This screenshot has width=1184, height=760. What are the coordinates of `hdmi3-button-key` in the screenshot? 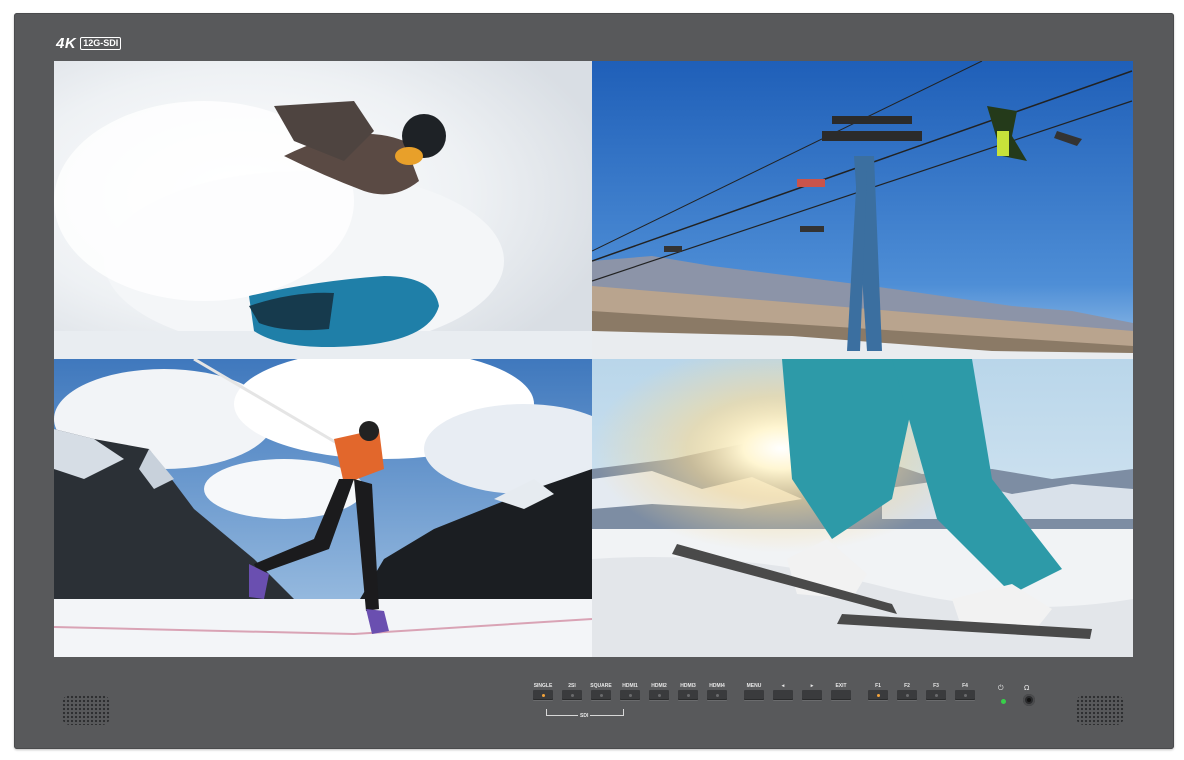 It's located at (688, 695).